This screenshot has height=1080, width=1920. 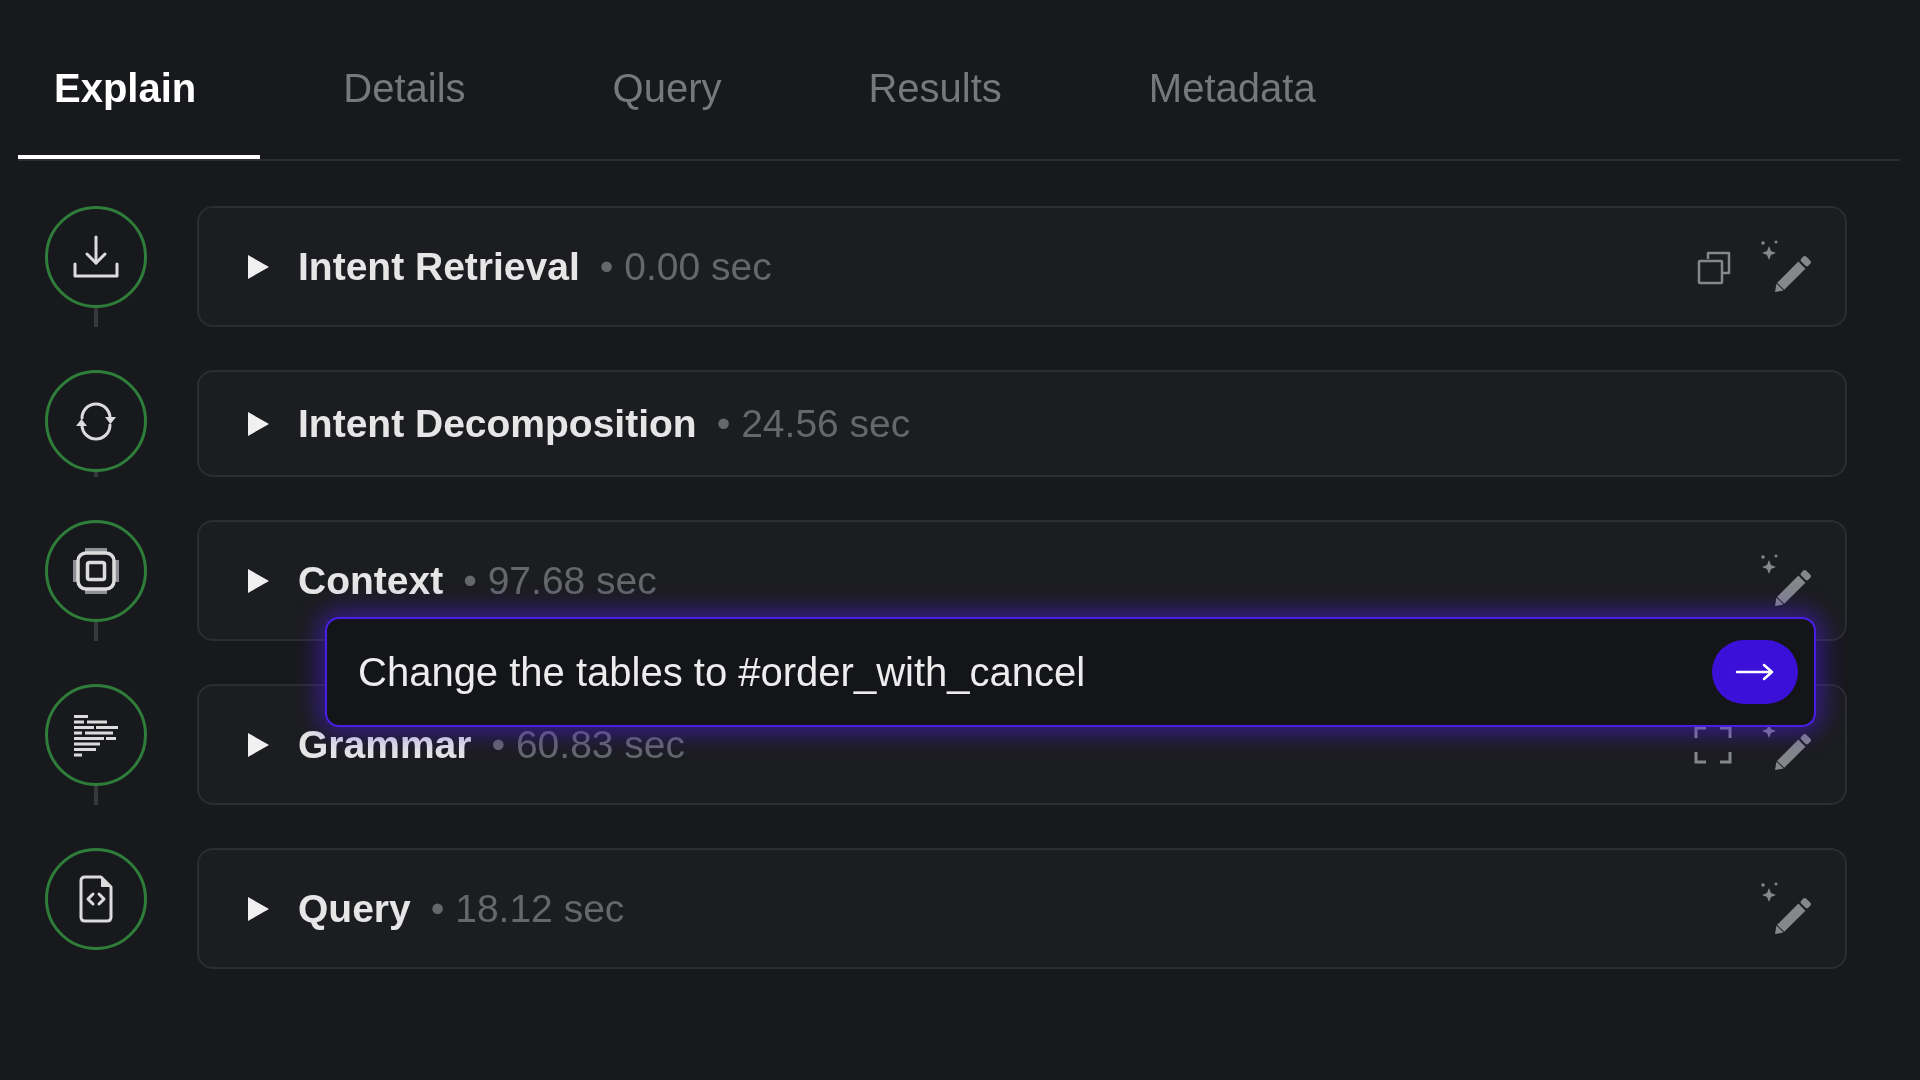 I want to click on step-duration: • 0.00 sec, so click(x=685, y=266).